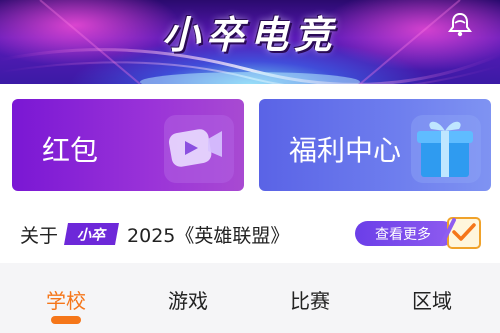 This screenshot has height=333, width=500. I want to click on active-tab-indicator, so click(66, 320).